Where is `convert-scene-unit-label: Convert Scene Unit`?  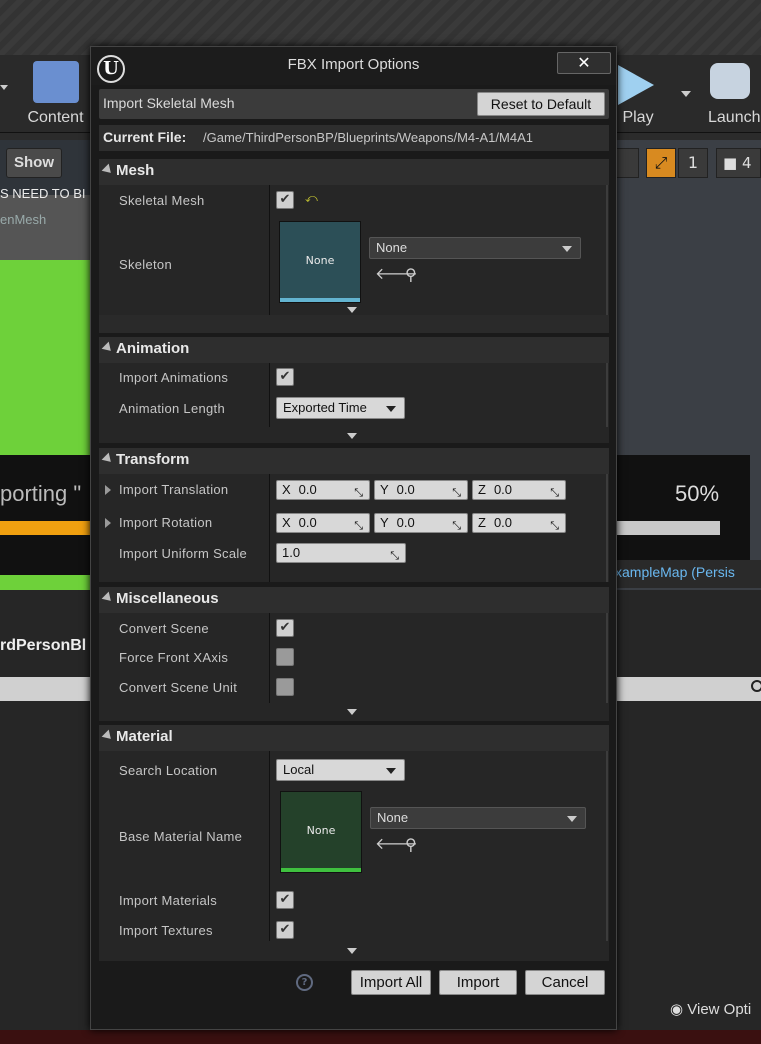 convert-scene-unit-label: Convert Scene Unit is located at coordinates (178, 687).